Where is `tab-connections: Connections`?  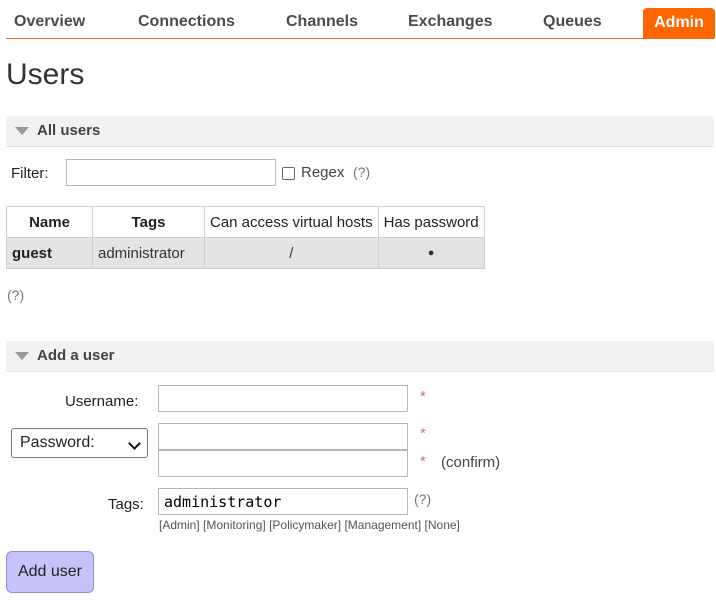
tab-connections: Connections is located at coordinates (186, 22).